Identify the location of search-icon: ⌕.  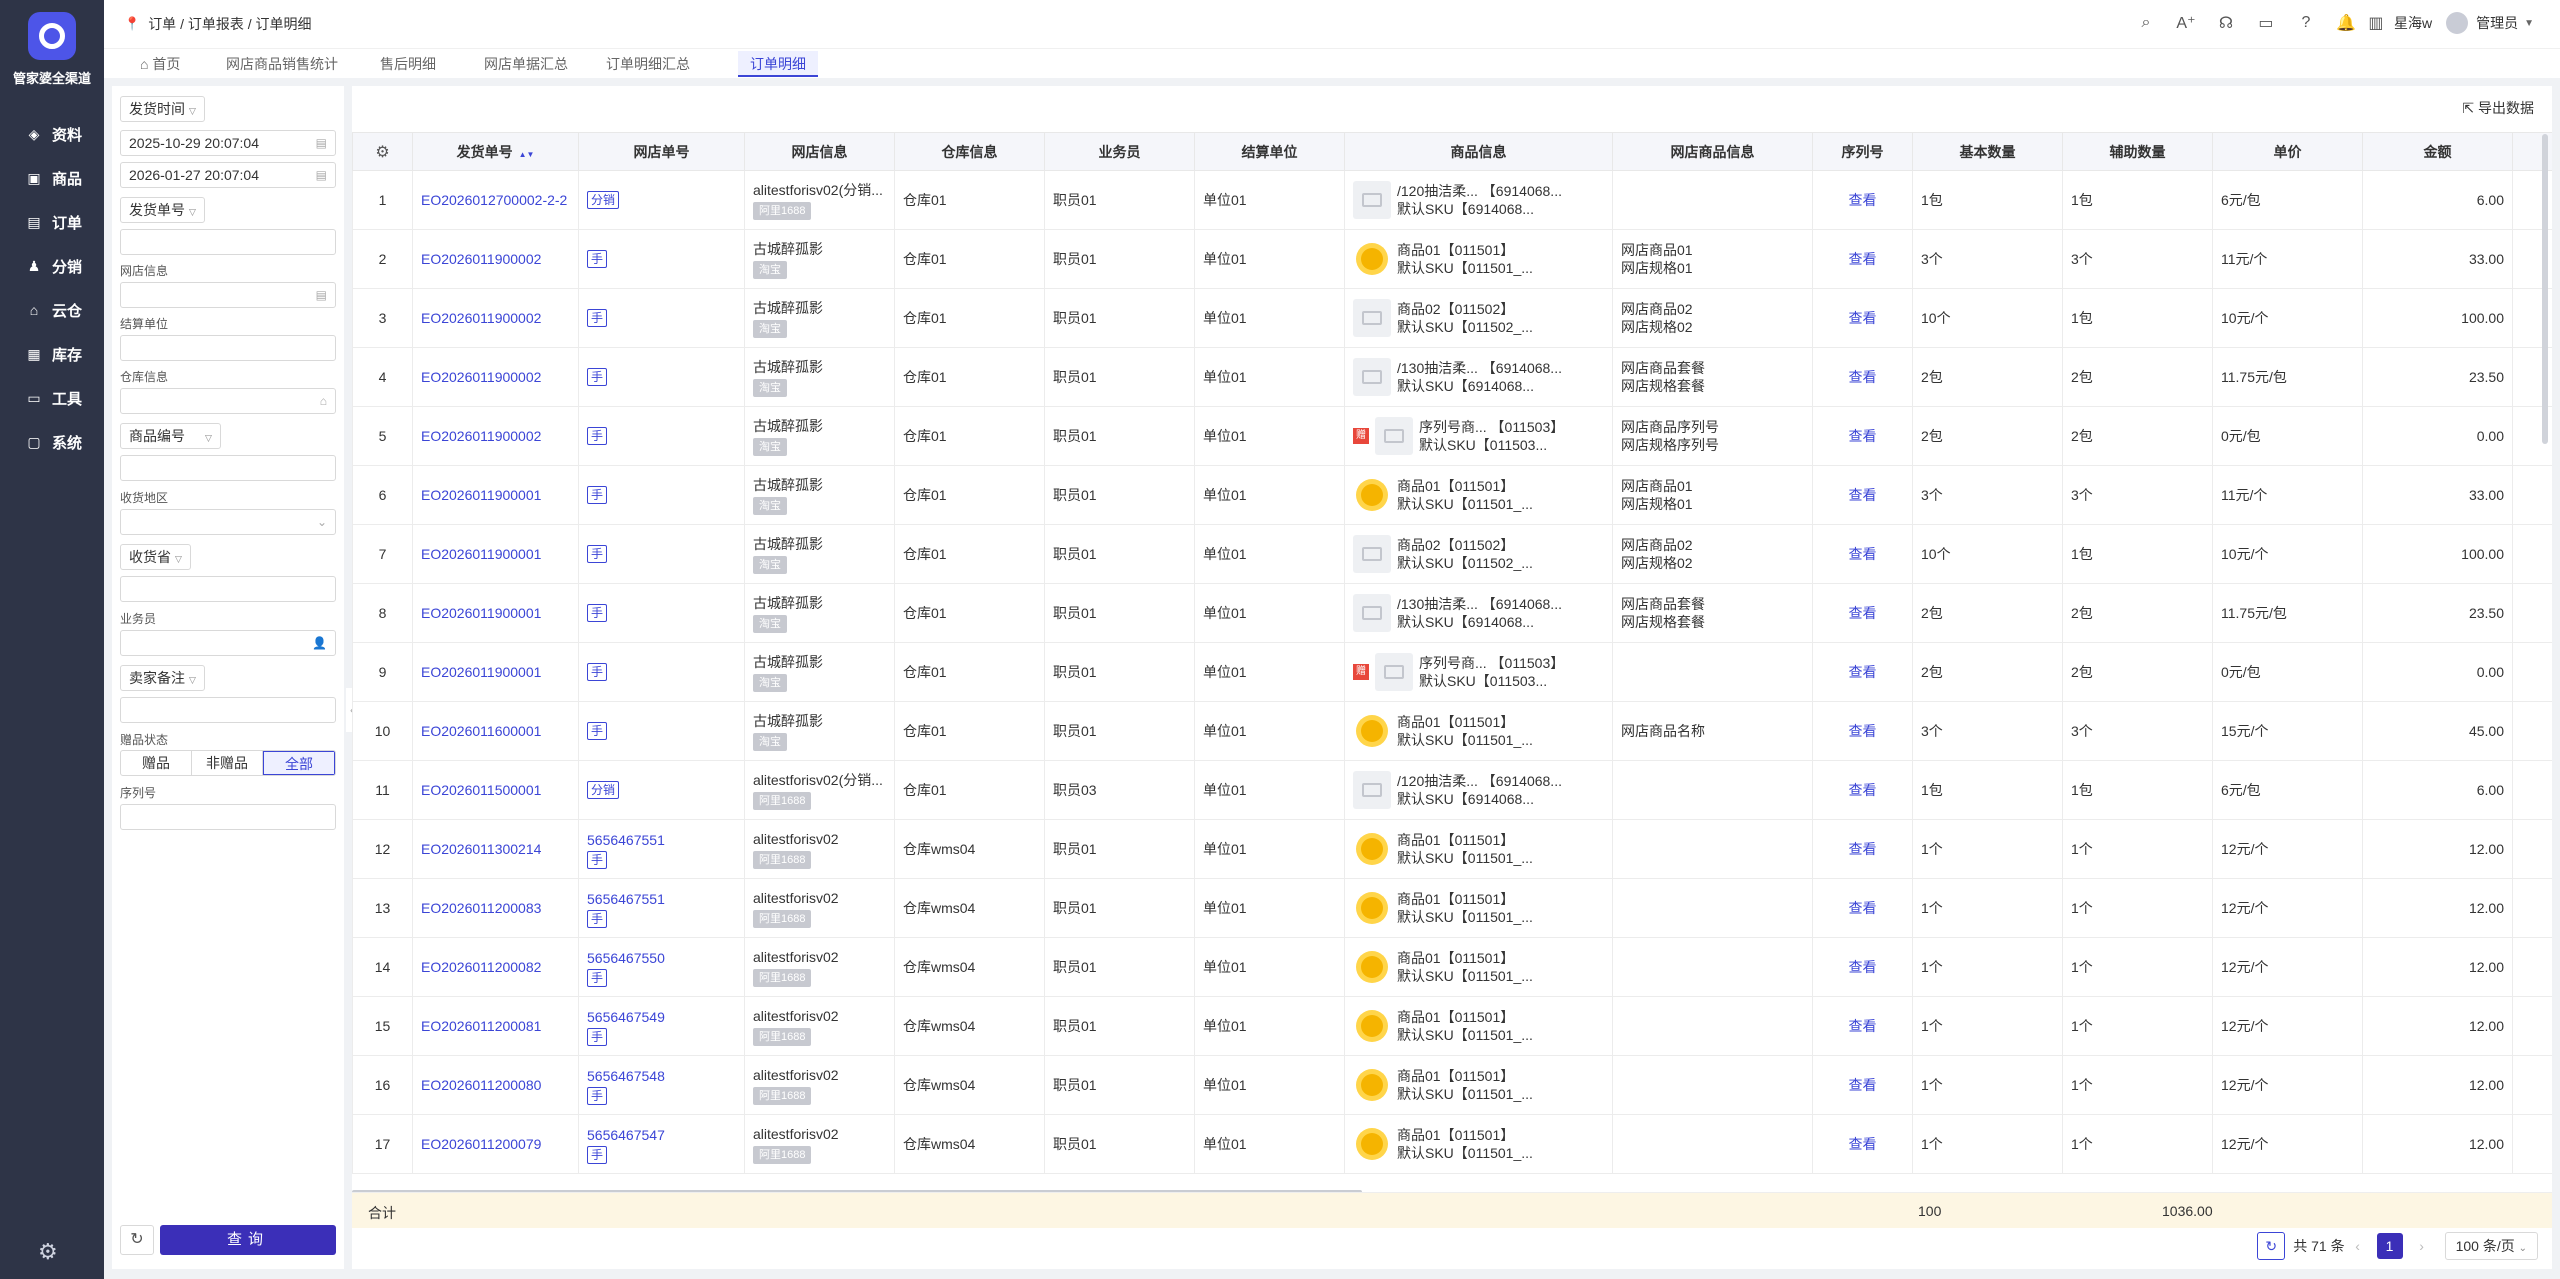
(2146, 23).